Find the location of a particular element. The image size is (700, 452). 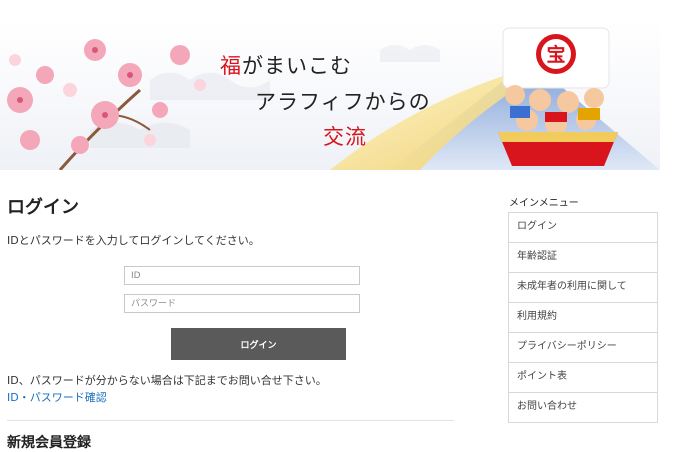

banner-title-line1: 福がまいこむ is located at coordinates (286, 66).